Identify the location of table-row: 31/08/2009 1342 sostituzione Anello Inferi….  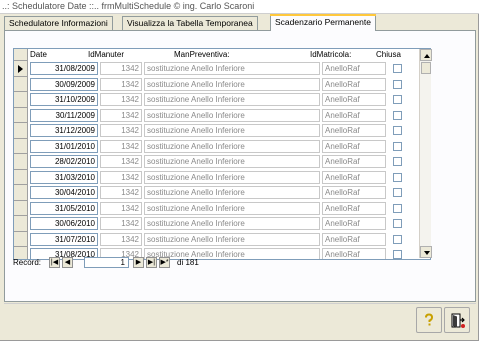
(216, 69).